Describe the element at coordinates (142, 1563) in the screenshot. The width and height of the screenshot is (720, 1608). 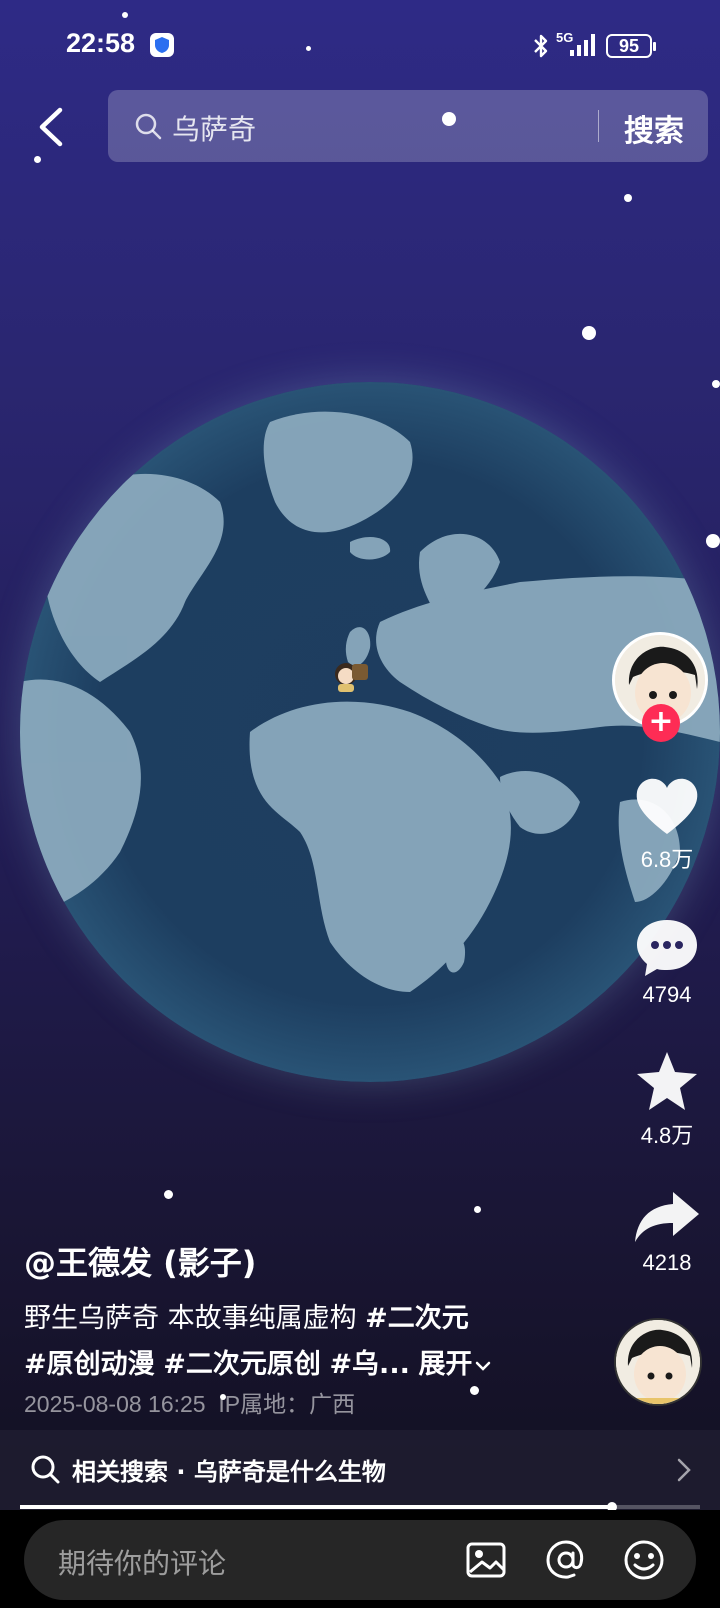
I see `comment-placeholder: 期待你的评论` at that location.